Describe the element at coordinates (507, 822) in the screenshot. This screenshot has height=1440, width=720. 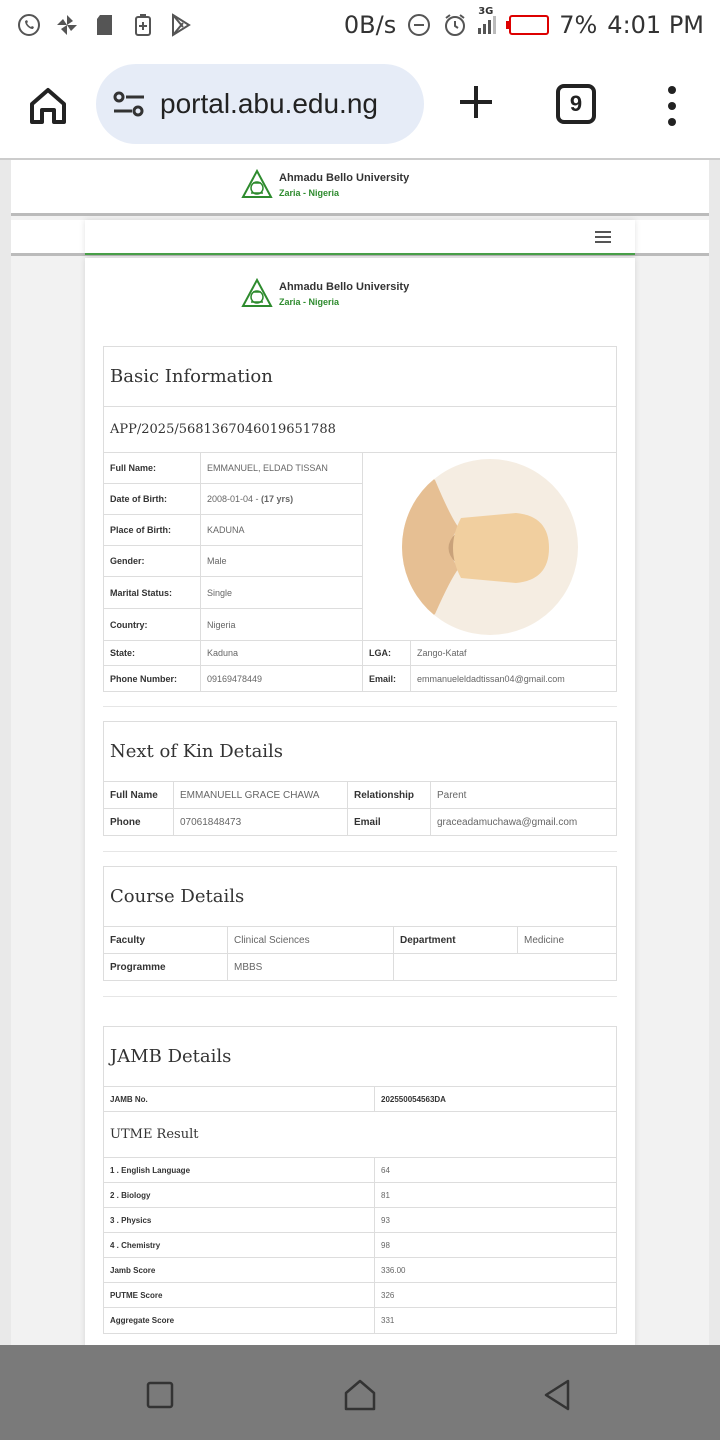
I see `kin-email-value: graceadamuchawa@gmail.com` at that location.